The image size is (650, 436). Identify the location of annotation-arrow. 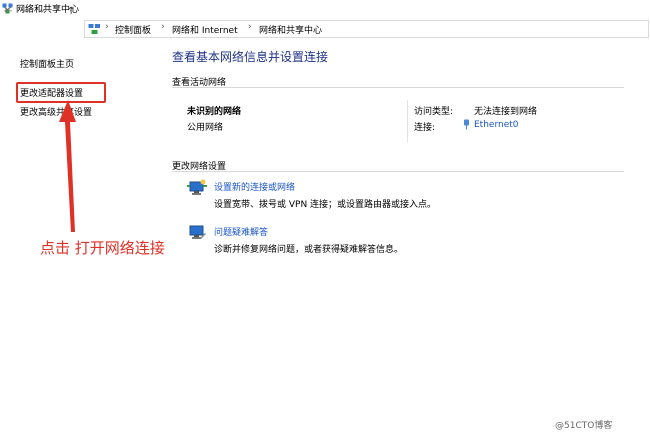
(67, 166).